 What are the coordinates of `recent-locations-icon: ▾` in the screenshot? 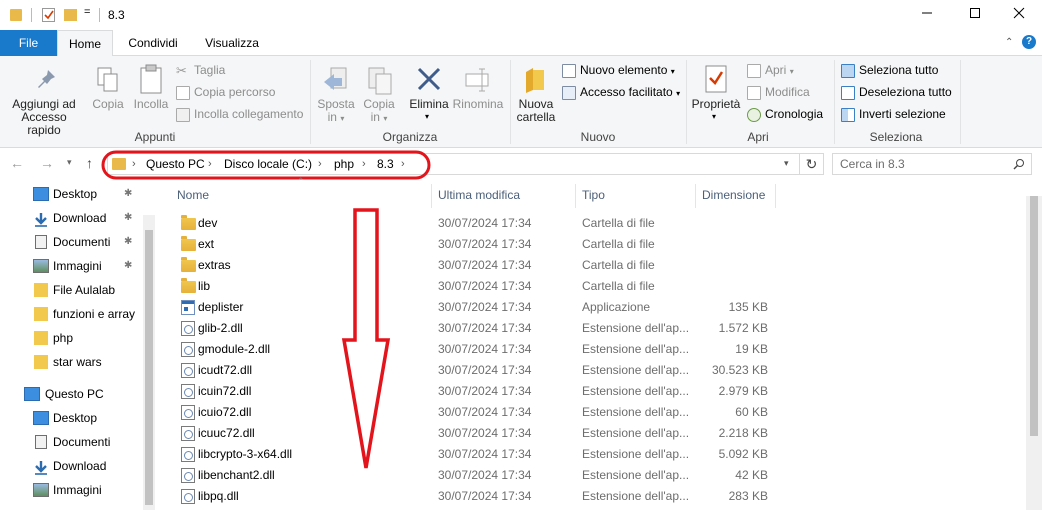 It's located at (69, 162).